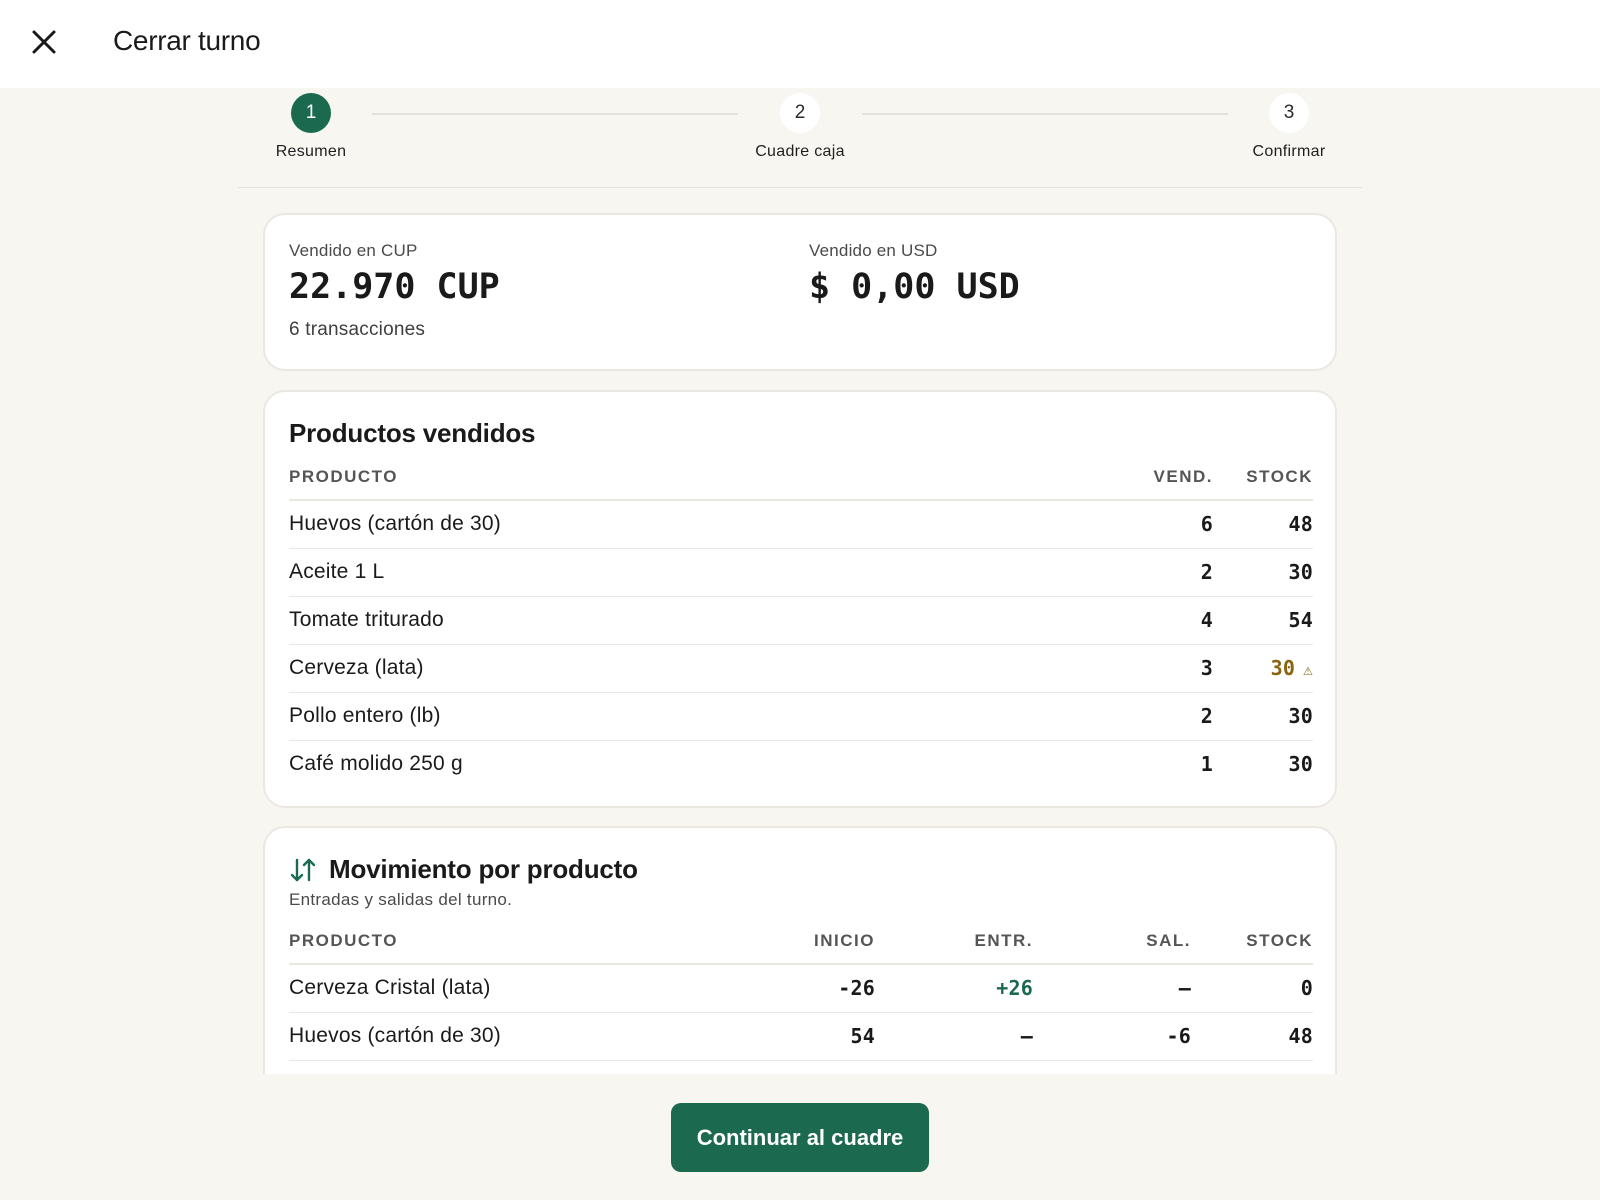 This screenshot has height=1200, width=1600. I want to click on table-row: Pollo entero (lb) 2 30, so click(801, 716).